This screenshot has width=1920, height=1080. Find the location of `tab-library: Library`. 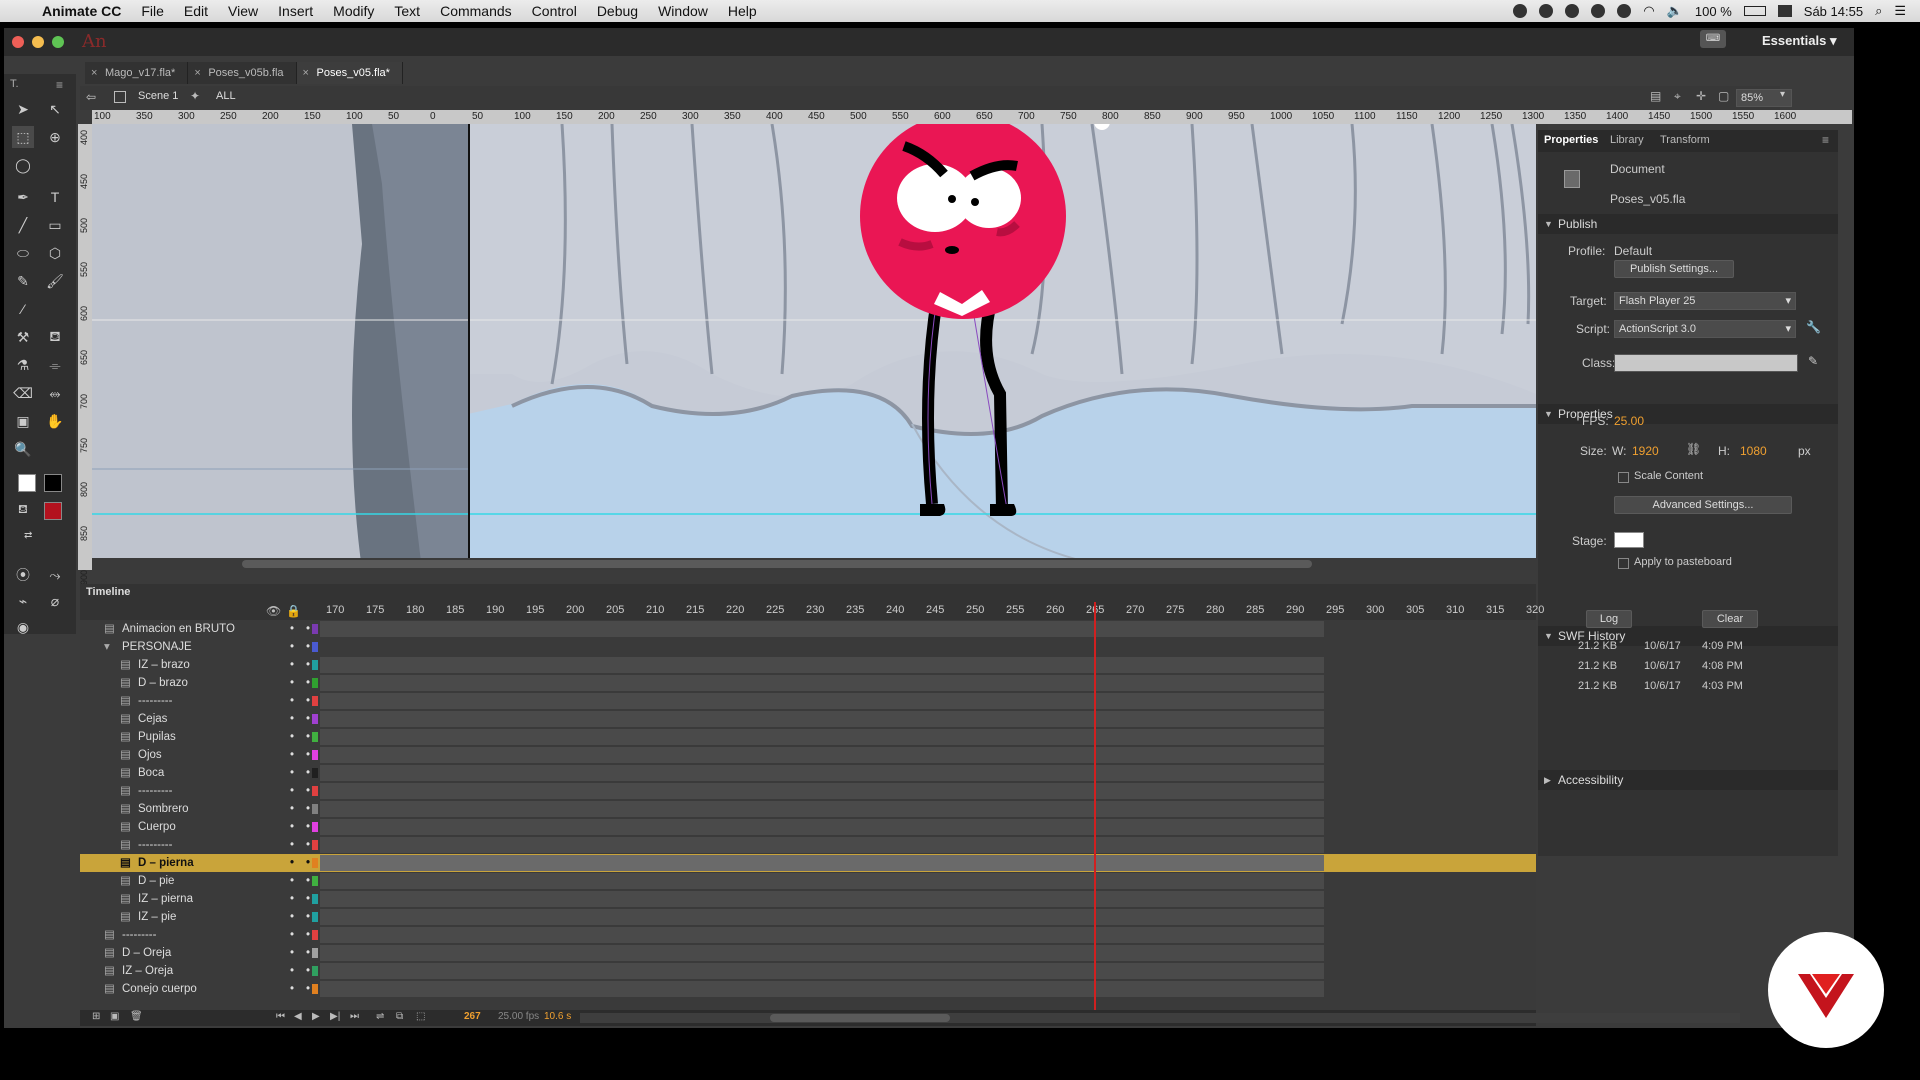

tab-library: Library is located at coordinates (1627, 140).